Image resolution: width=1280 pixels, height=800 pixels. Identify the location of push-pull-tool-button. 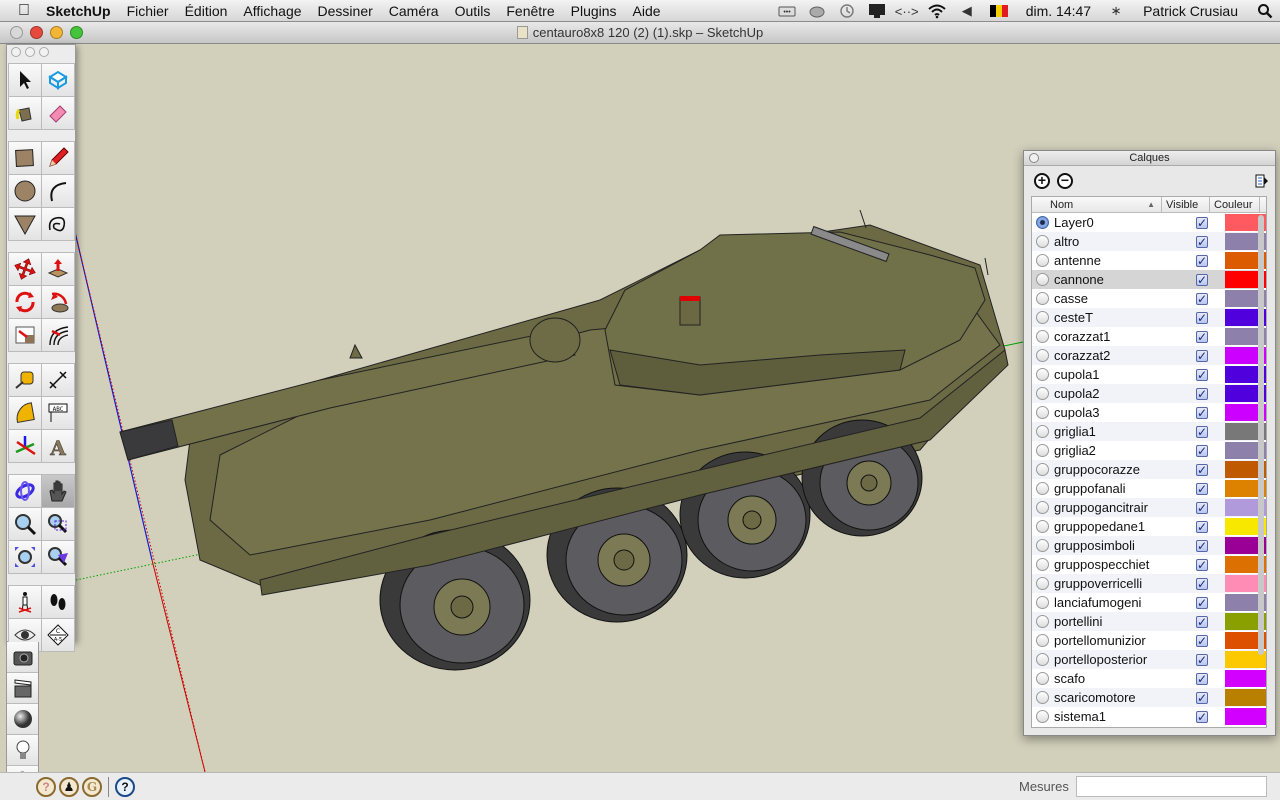
(58, 269).